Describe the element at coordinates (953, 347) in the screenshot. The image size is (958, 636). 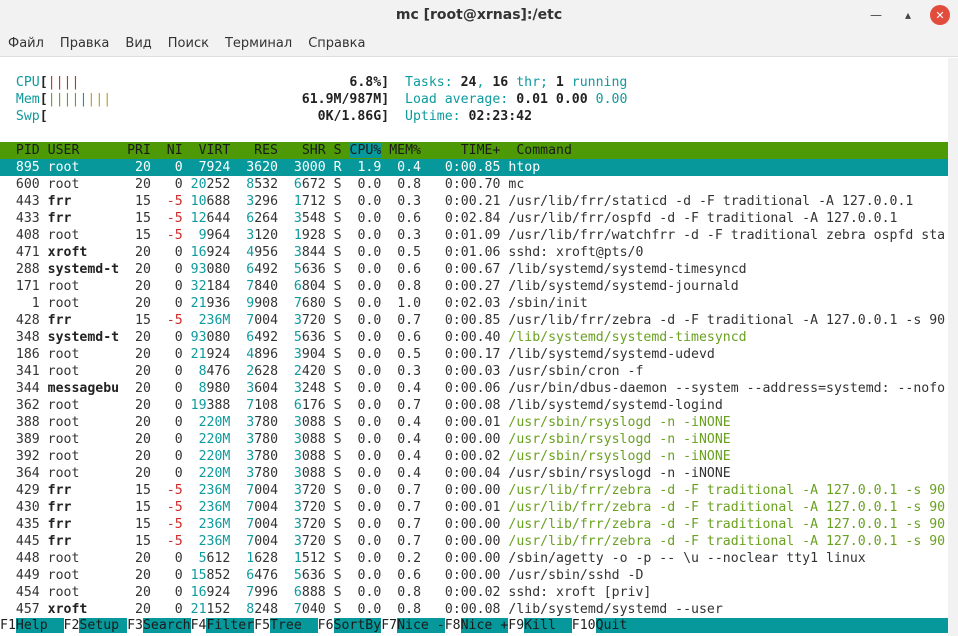
I see `terminal-scrollbar` at that location.